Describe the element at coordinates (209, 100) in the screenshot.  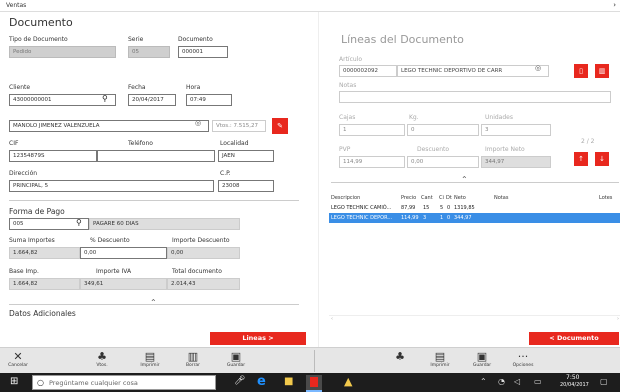
I see `hora-field: 07:49` at that location.